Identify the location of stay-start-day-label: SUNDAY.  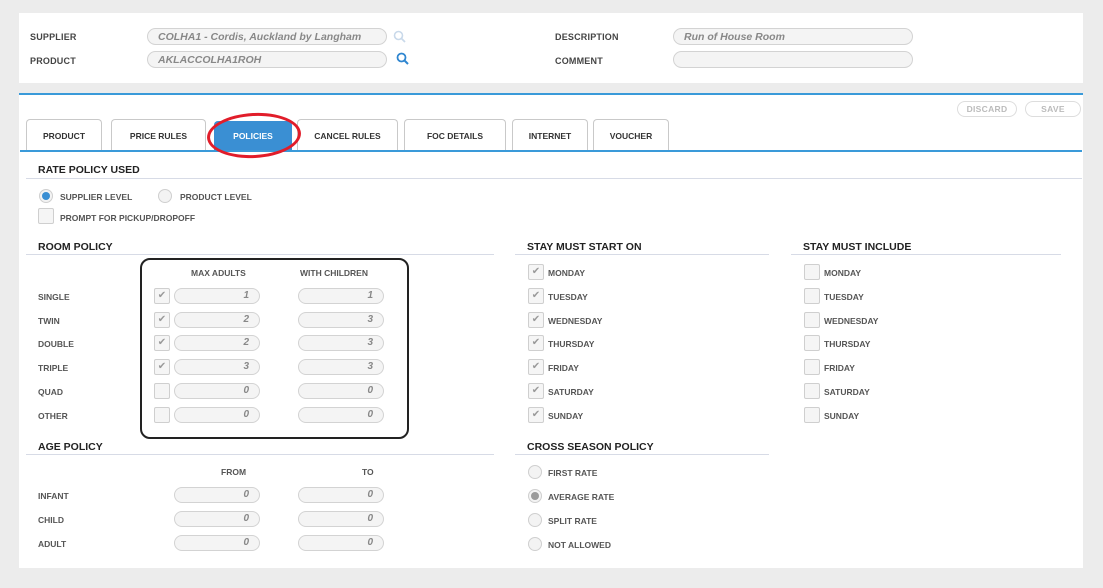
(566, 416).